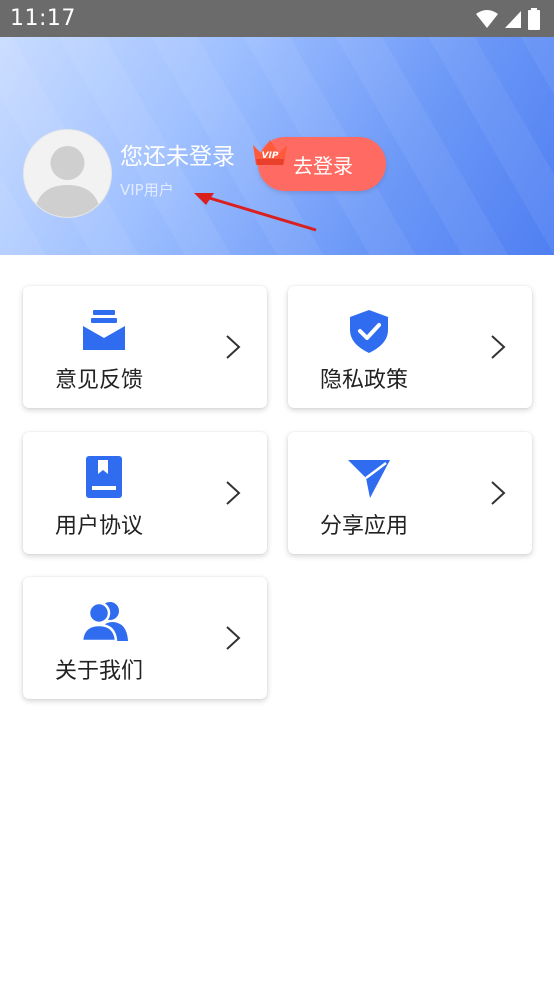  Describe the element at coordinates (99, 671) in the screenshot. I see `about-us-label: 关于我们` at that location.